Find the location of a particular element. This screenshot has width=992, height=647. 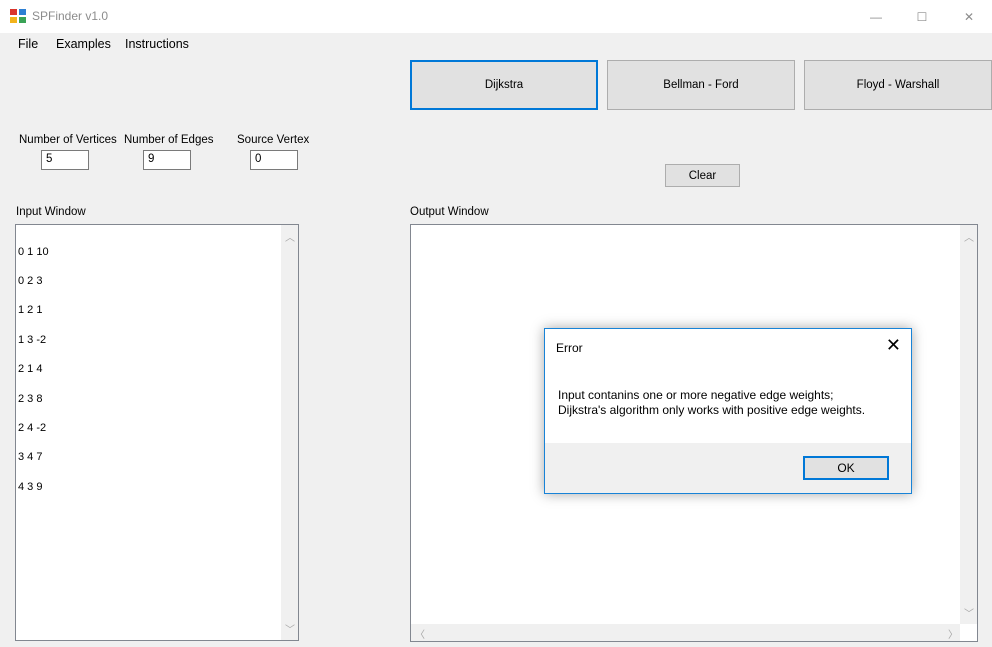

source-label: Source Vertex is located at coordinates (273, 140).